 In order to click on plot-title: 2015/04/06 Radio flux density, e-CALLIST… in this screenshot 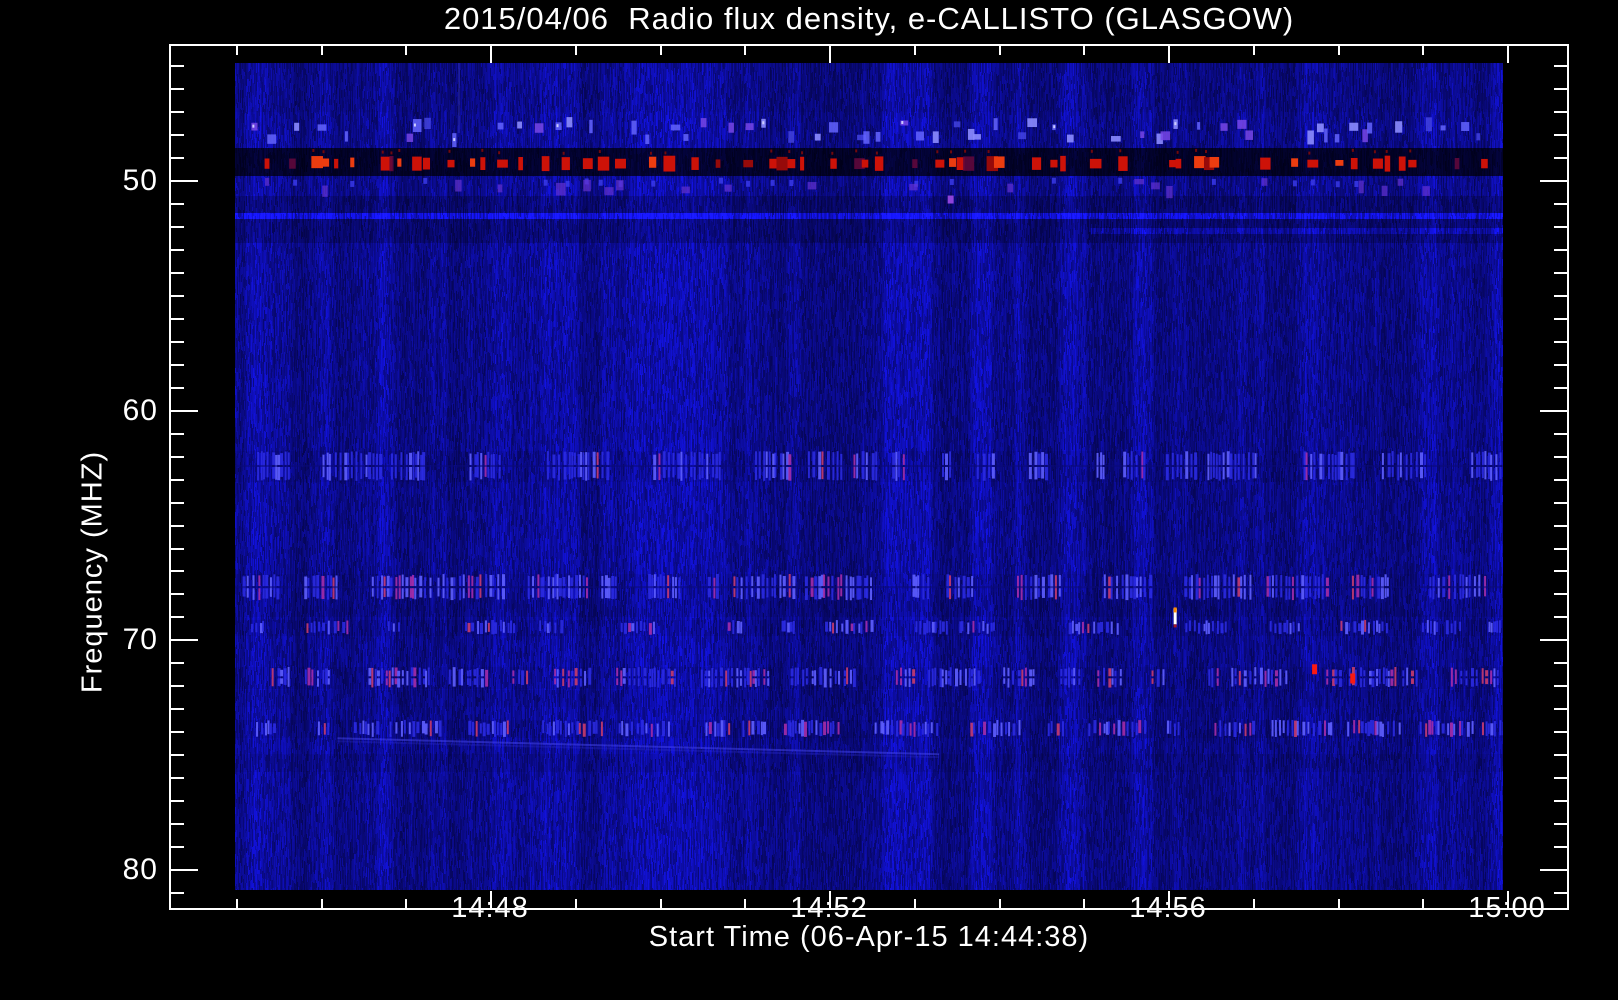, I will do `click(869, 18)`.